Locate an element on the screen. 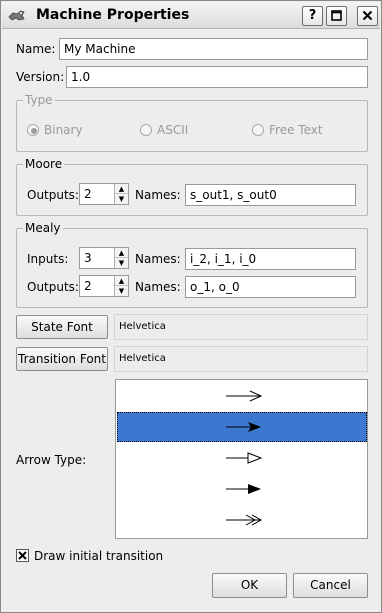 This screenshot has height=613, width=382. mealy-outputs-spinner: 2 ▲ ▼ is located at coordinates (104, 286).